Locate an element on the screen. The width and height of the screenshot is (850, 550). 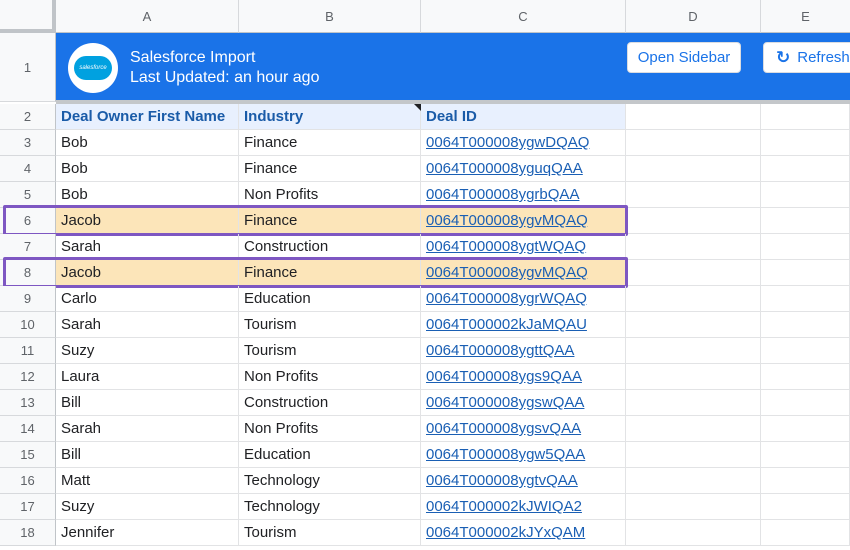
row-header: 12 is located at coordinates (28, 377).